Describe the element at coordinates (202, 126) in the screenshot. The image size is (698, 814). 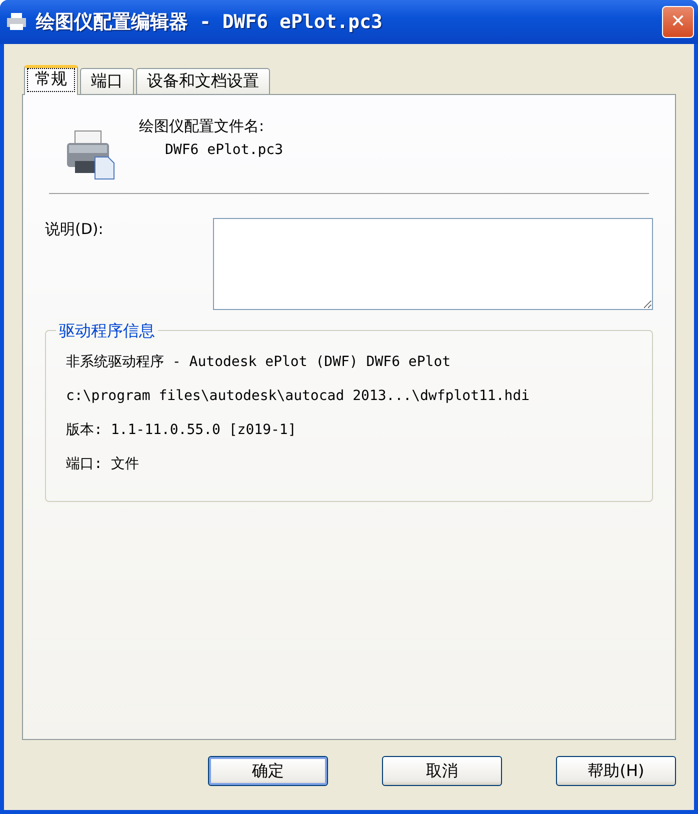
I see `file-name-label: 绘图仪配置文件名:` at that location.